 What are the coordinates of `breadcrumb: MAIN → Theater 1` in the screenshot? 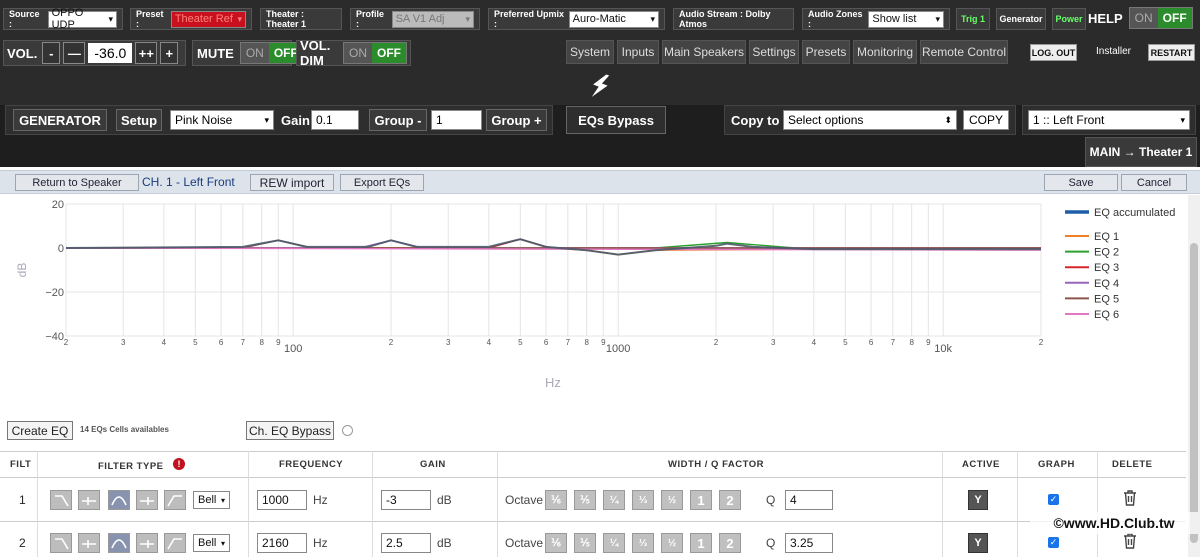 It's located at (1141, 152).